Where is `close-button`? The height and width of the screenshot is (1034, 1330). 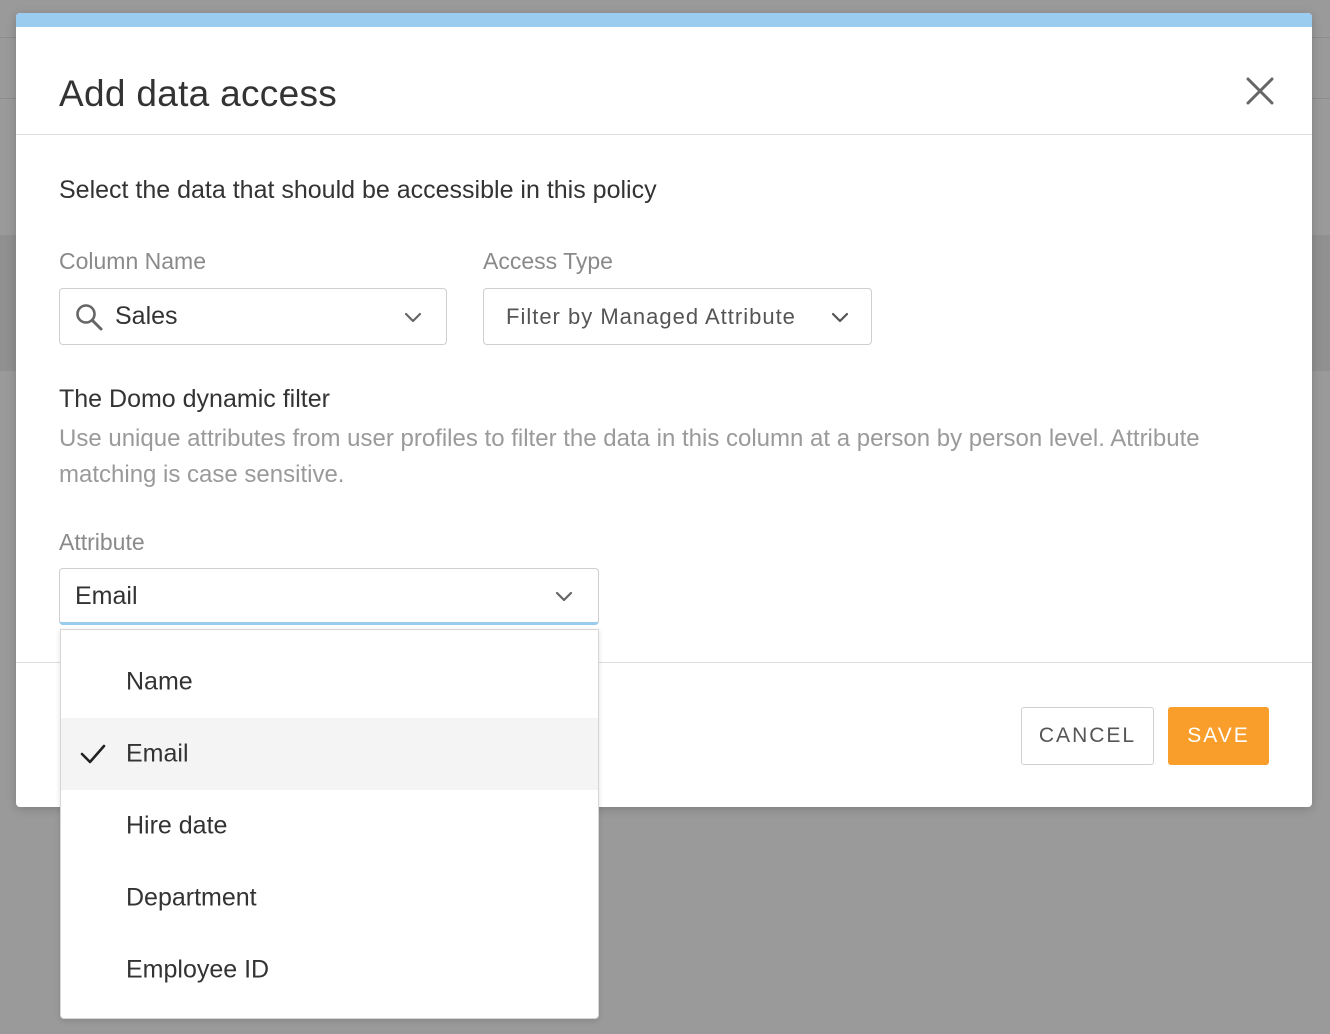
close-button is located at coordinates (1260, 91).